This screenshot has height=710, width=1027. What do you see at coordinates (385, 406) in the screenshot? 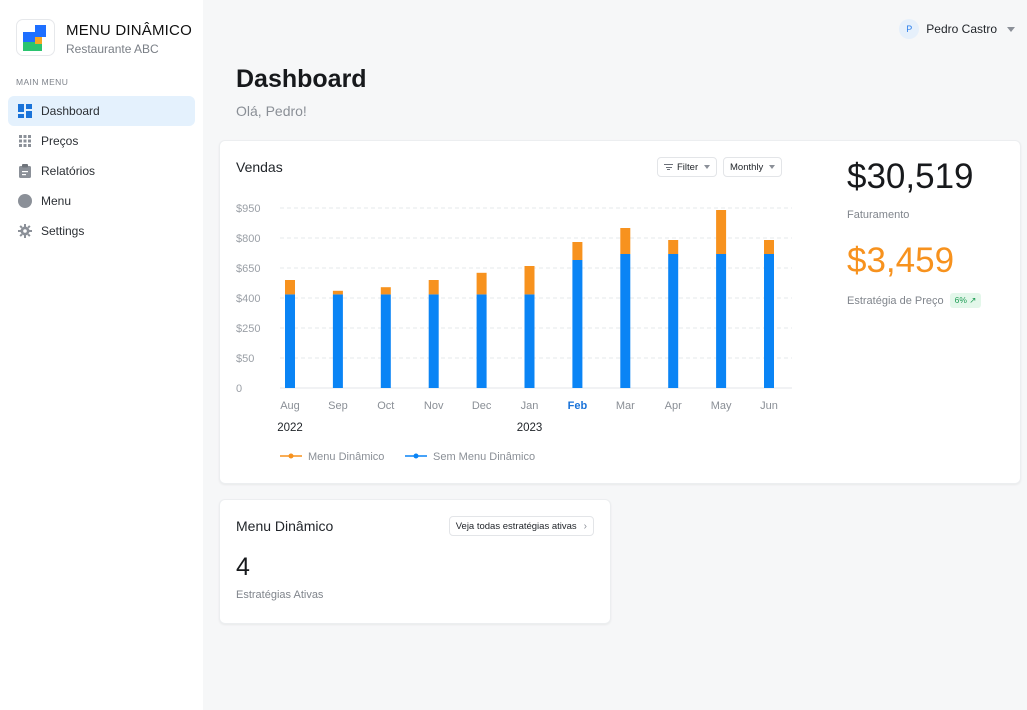
I see `x-tick-label: Oct` at bounding box center [385, 406].